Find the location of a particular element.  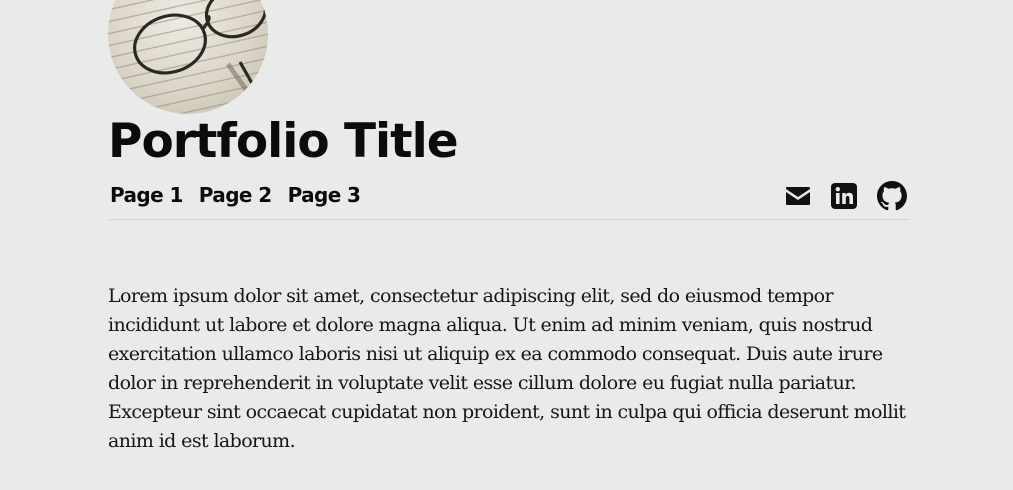

social-links is located at coordinates (846, 196).